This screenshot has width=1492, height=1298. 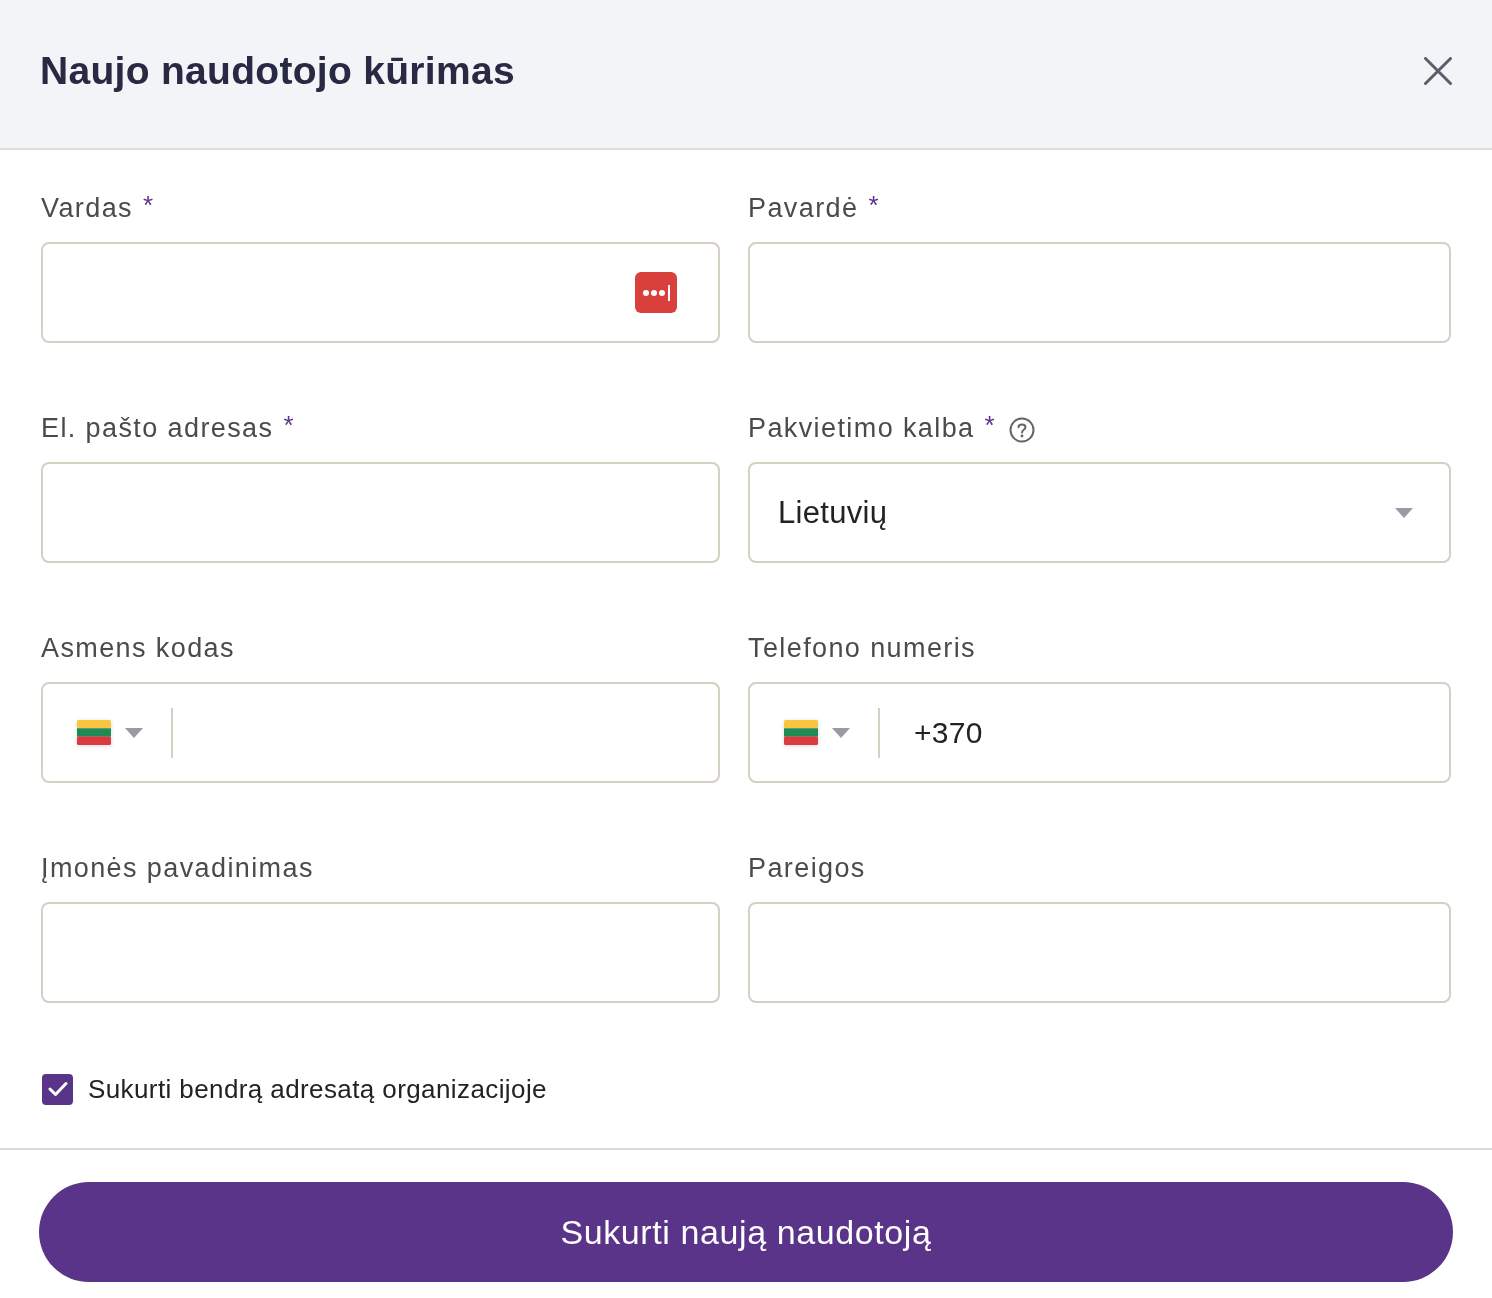 What do you see at coordinates (1021, 430) in the screenshot?
I see `help-icon` at bounding box center [1021, 430].